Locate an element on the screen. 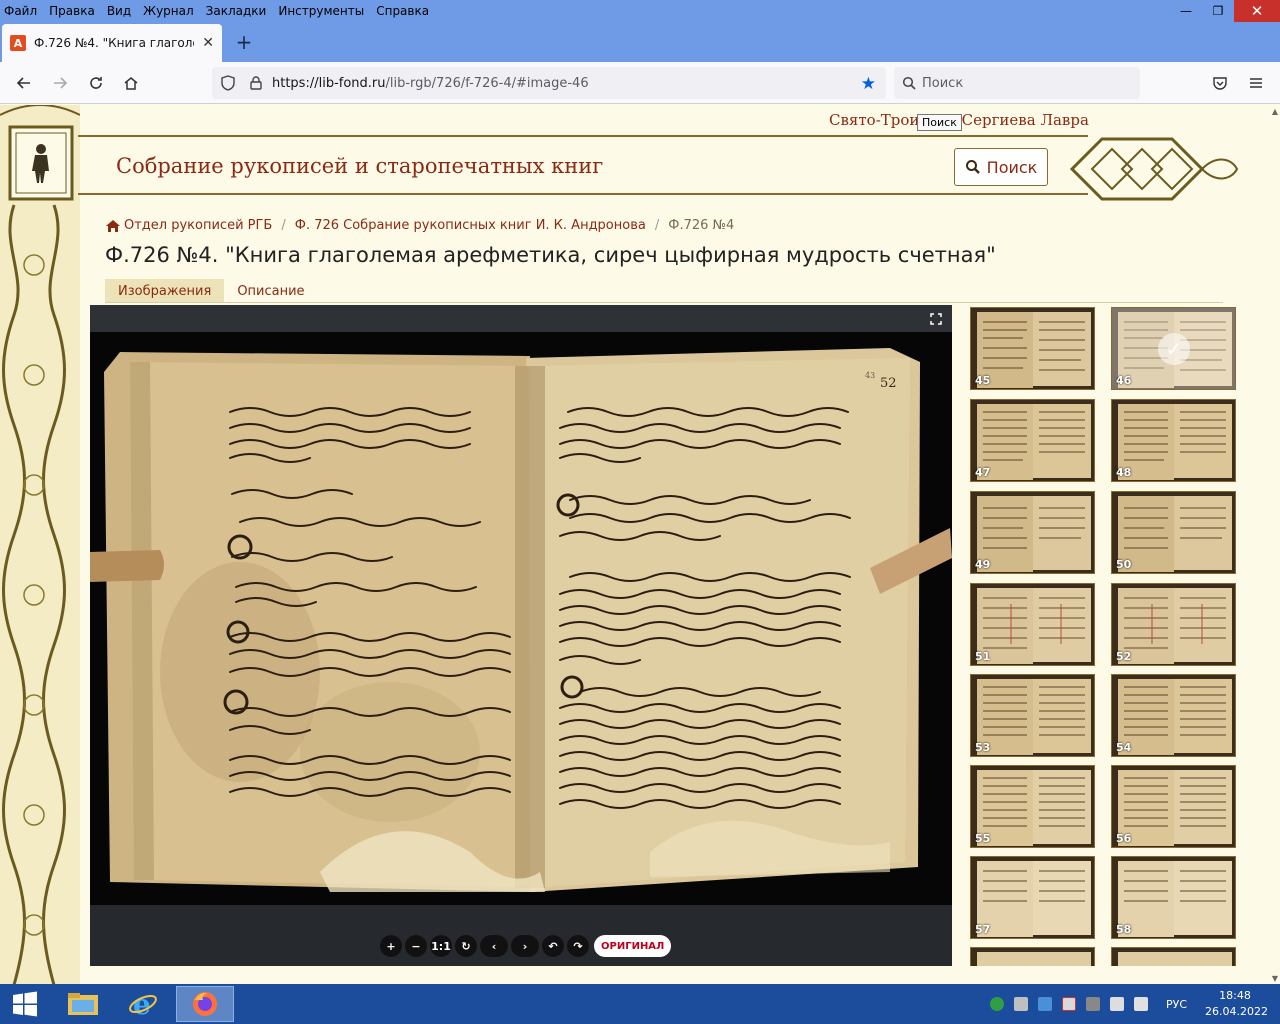 The width and height of the screenshot is (1280, 1024). thumbnail-number: 57 is located at coordinates (983, 929).